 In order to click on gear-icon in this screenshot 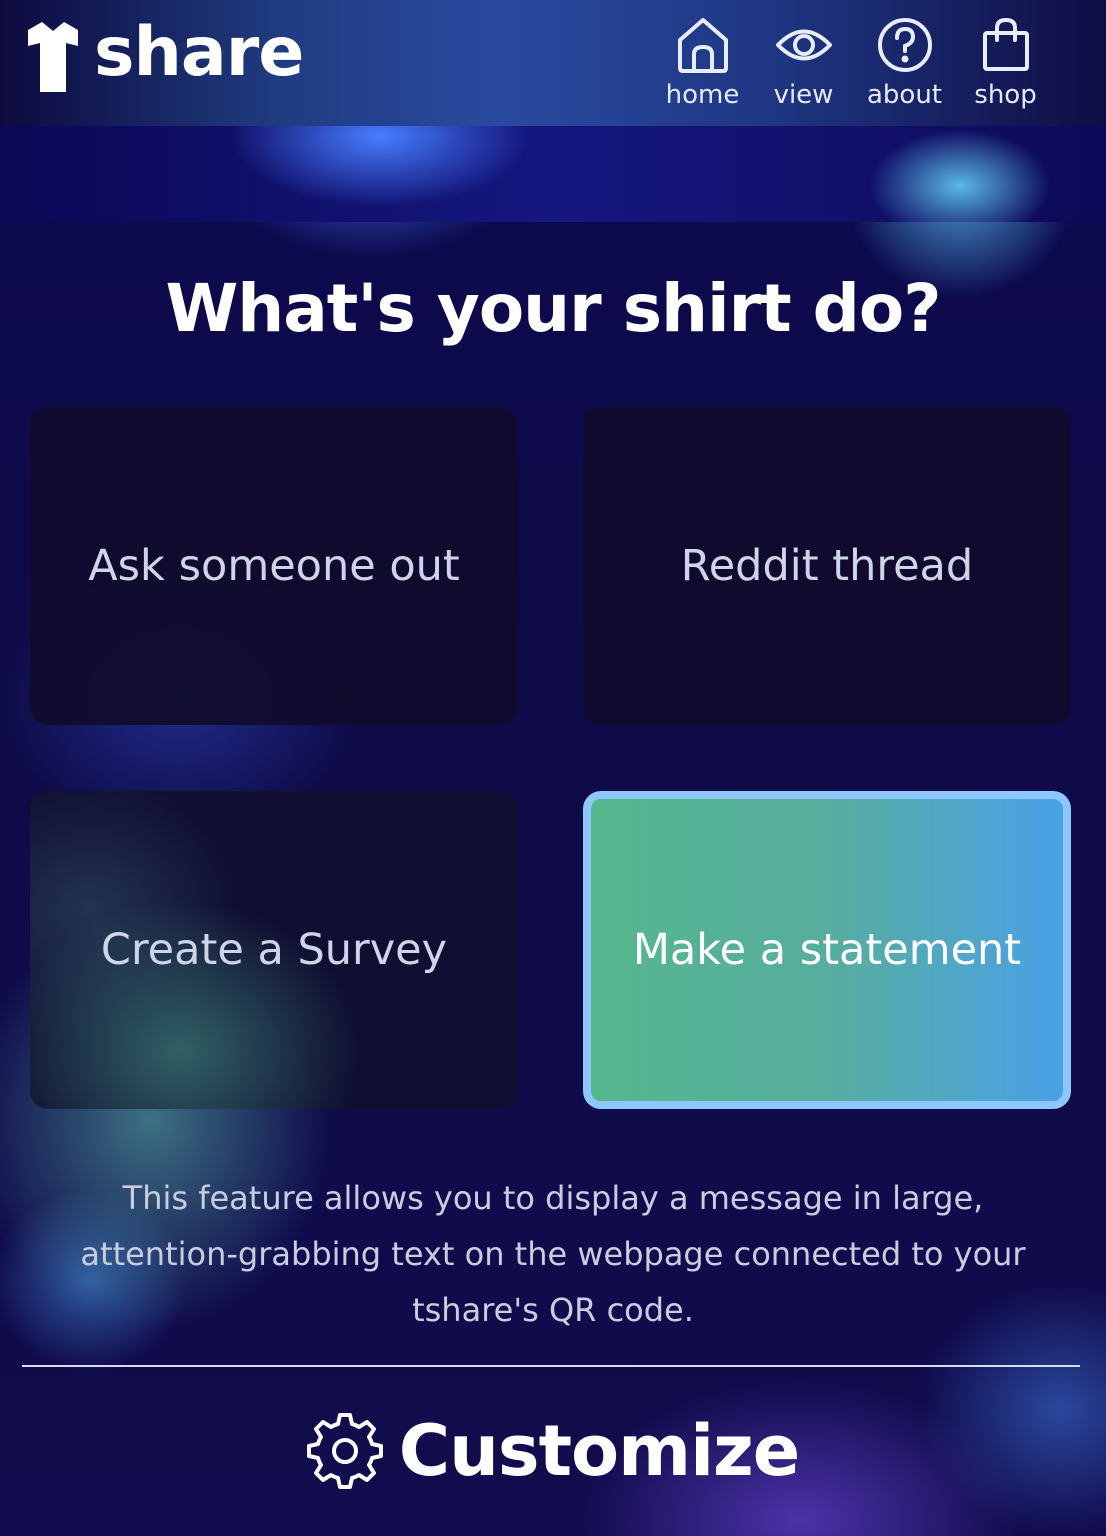, I will do `click(344, 1451)`.